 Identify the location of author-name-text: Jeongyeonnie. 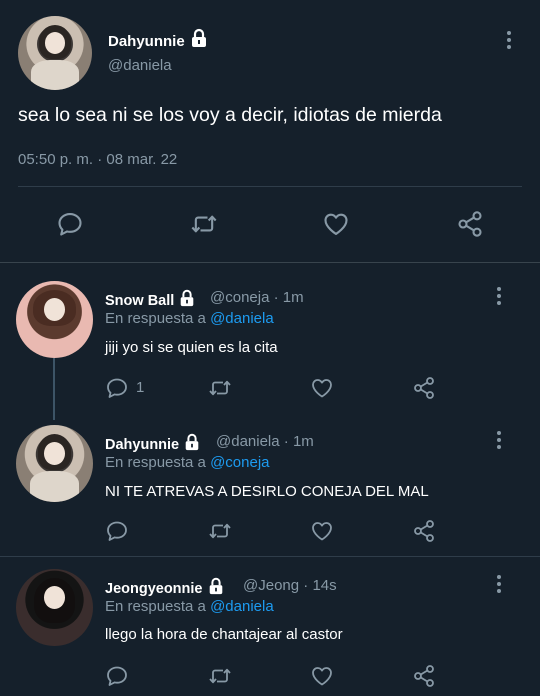
(154, 589).